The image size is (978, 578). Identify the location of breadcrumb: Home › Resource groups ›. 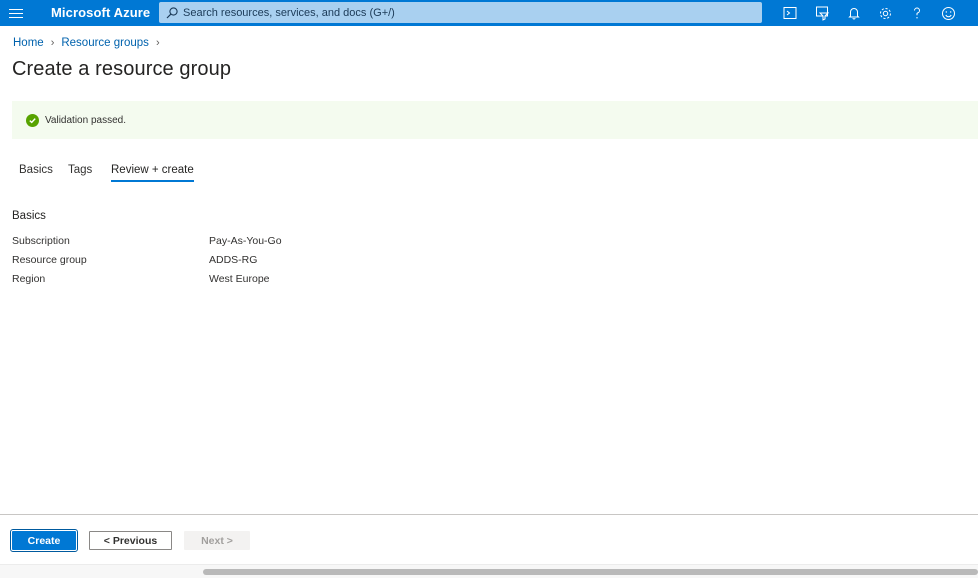
(90, 43).